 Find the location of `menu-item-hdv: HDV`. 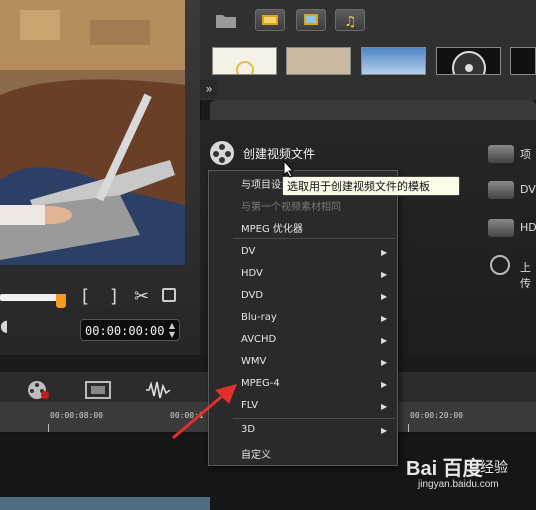

menu-item-hdv: HDV is located at coordinates (252, 273).